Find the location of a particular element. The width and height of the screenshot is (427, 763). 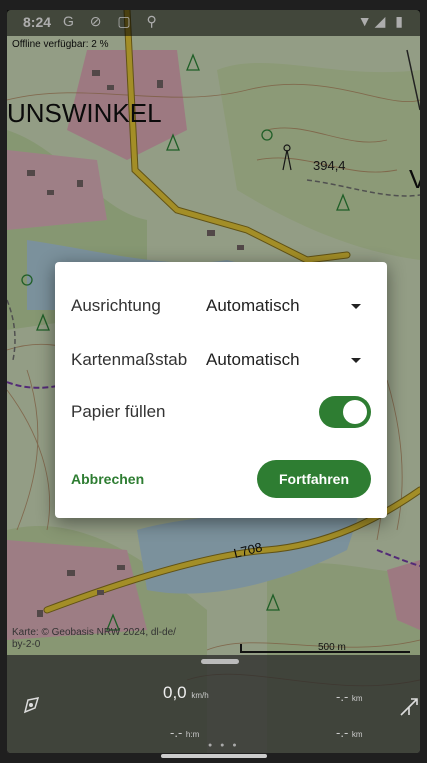

scale-chevron-down-icon is located at coordinates (356, 360).